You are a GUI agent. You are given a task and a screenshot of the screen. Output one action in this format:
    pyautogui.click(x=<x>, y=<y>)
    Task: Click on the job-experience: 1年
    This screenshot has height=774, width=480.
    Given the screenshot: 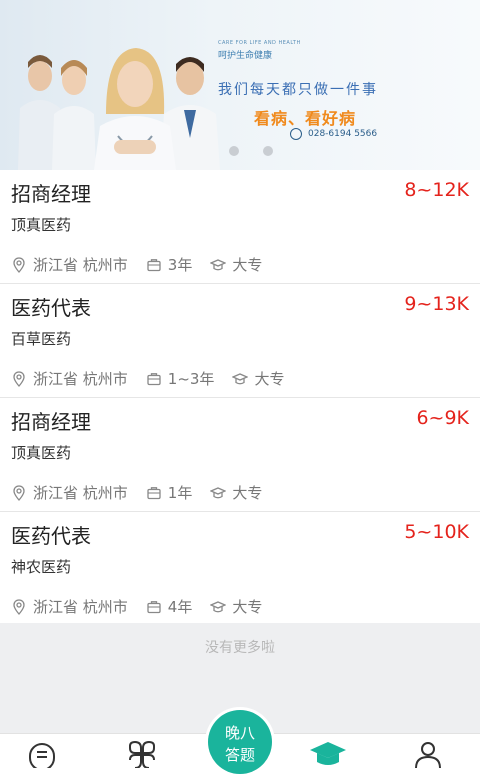 What is the action you would take?
    pyautogui.click(x=180, y=493)
    